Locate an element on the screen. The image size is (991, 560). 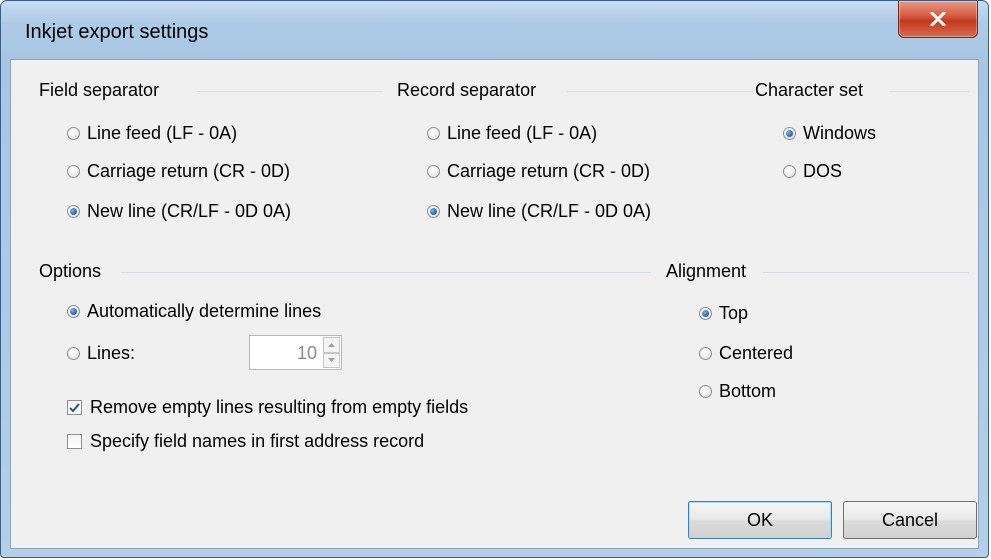
checkmark-icon is located at coordinates (74, 407).